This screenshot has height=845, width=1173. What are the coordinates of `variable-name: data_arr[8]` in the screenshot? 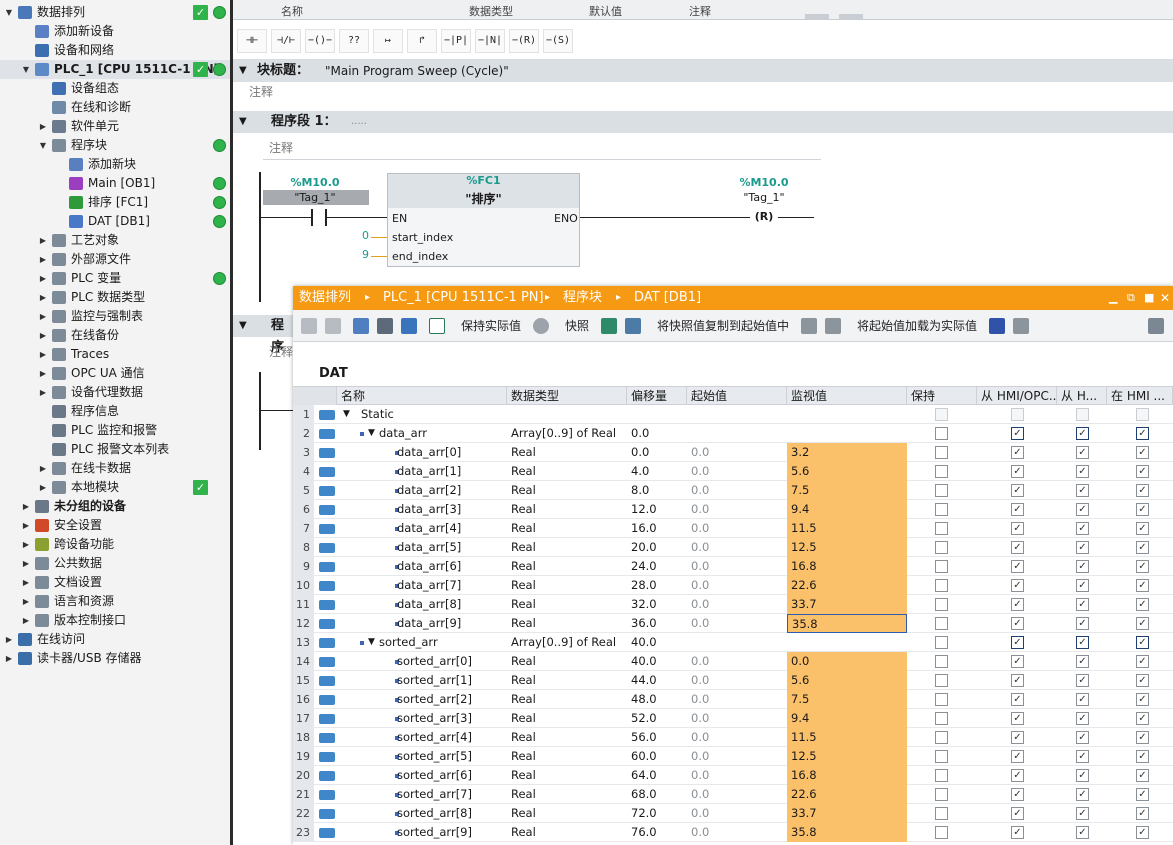 It's located at (457, 604).